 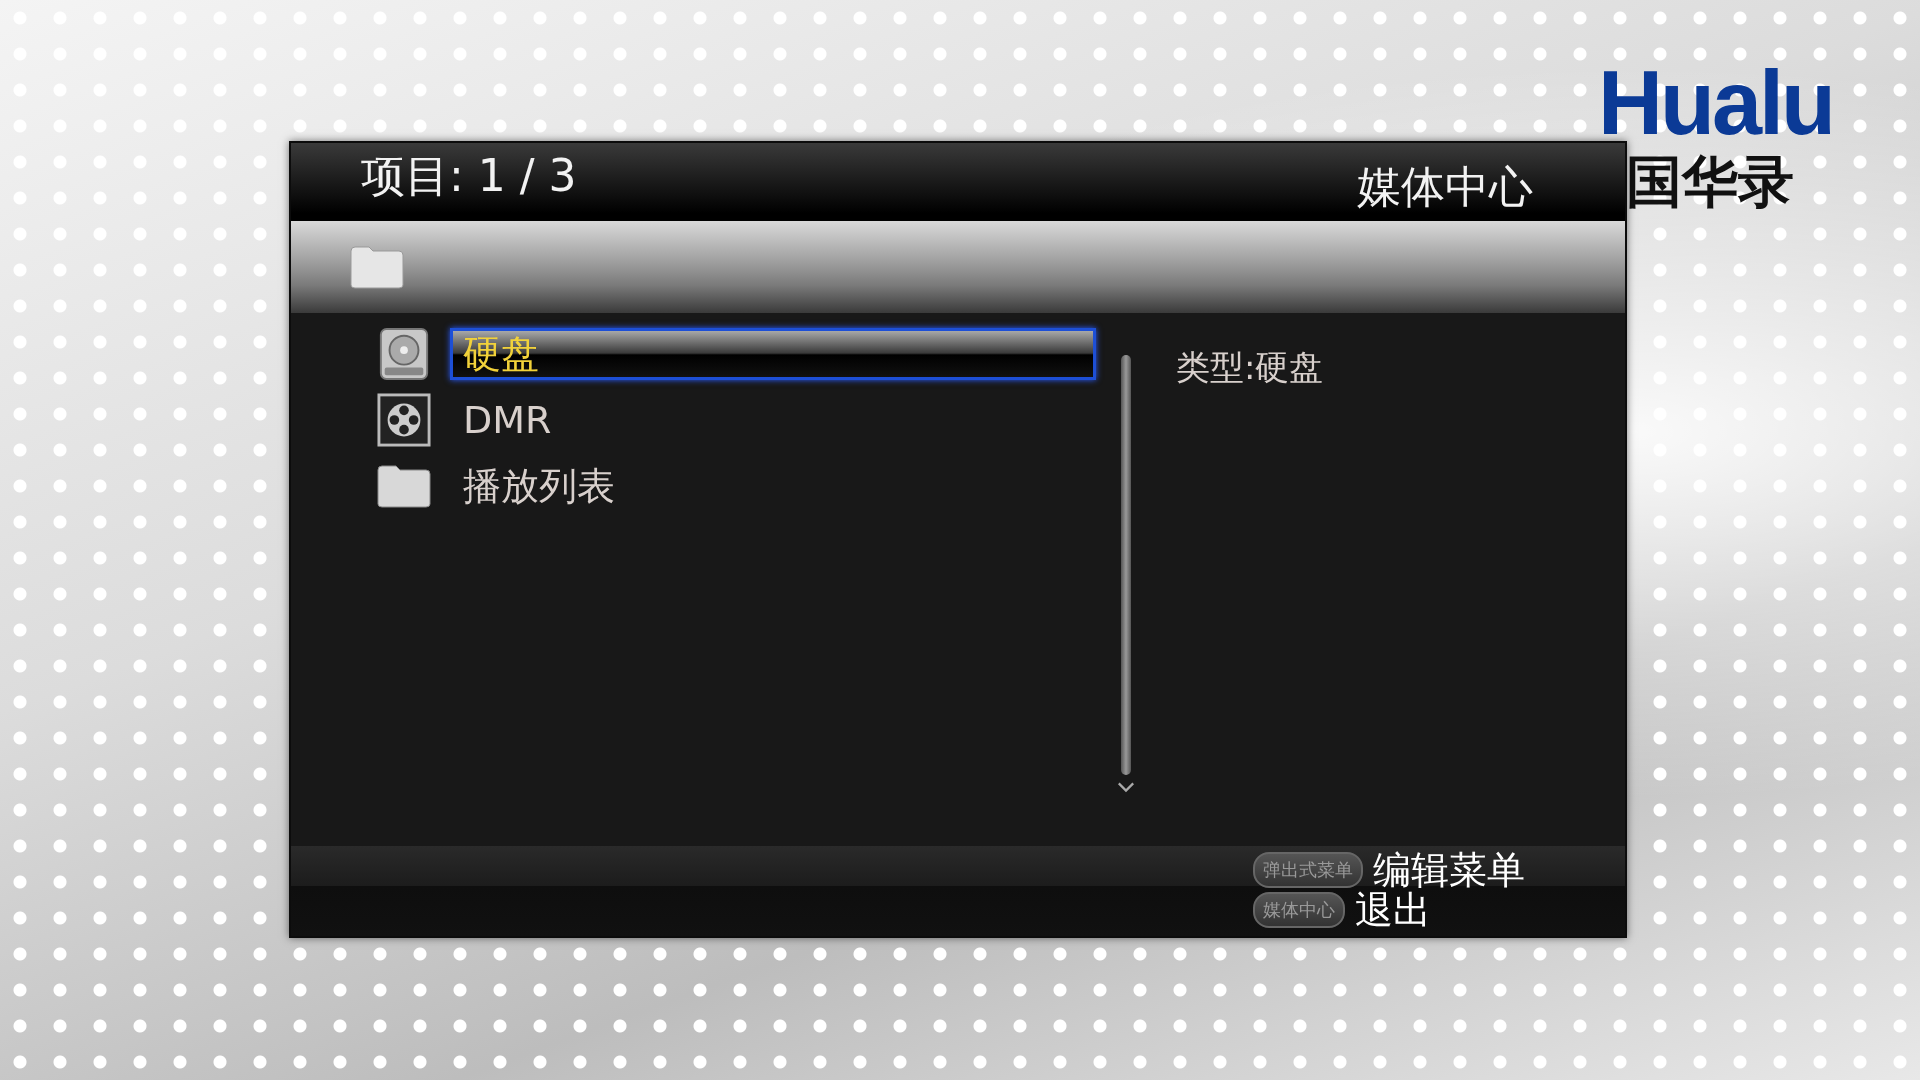 What do you see at coordinates (773, 354) in the screenshot?
I see `list-item: 硬盘` at bounding box center [773, 354].